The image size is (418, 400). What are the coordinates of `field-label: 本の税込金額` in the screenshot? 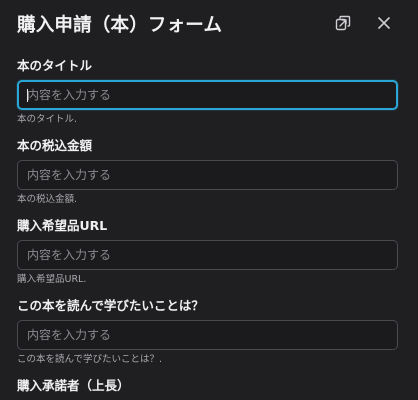 It's located at (55, 145).